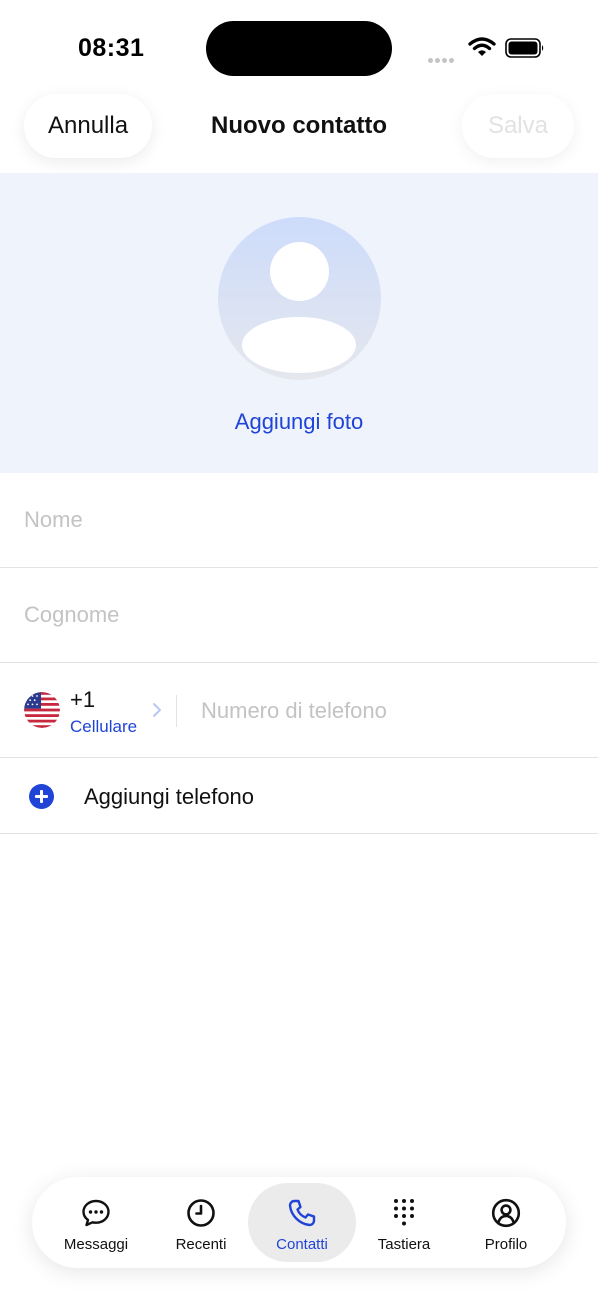  What do you see at coordinates (386, 711) in the screenshot?
I see `phone-number-input` at bounding box center [386, 711].